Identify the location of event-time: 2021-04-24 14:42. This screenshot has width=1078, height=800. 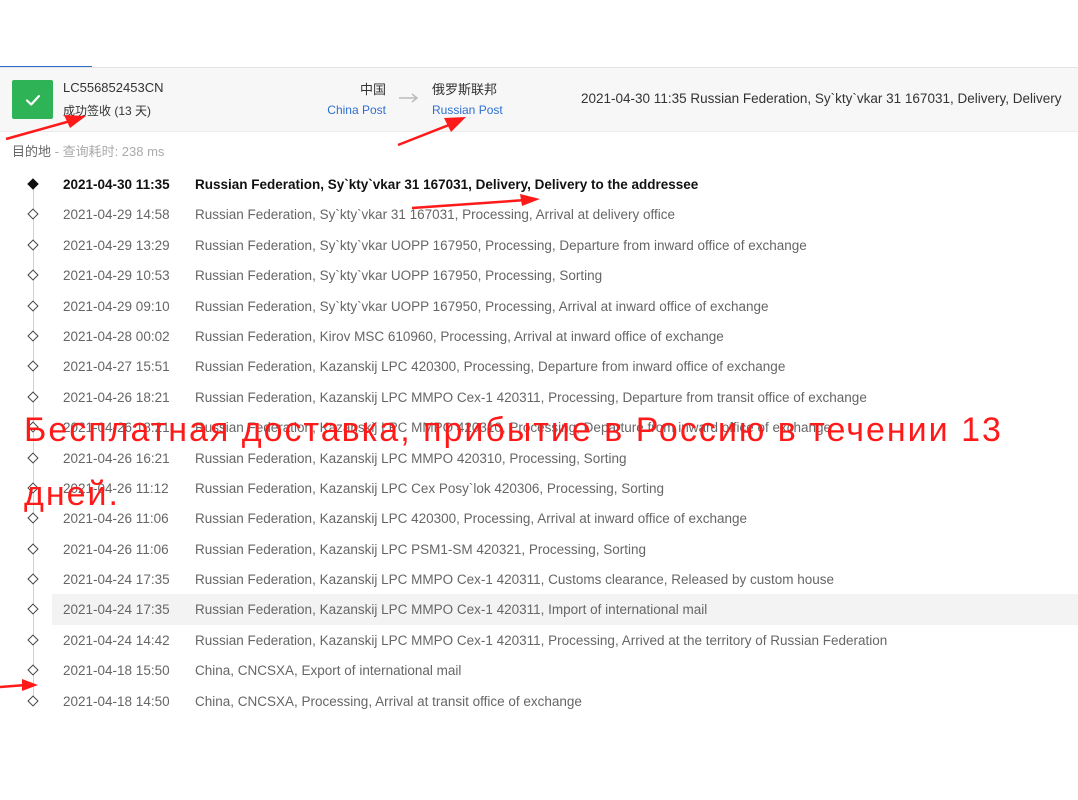
(116, 640).